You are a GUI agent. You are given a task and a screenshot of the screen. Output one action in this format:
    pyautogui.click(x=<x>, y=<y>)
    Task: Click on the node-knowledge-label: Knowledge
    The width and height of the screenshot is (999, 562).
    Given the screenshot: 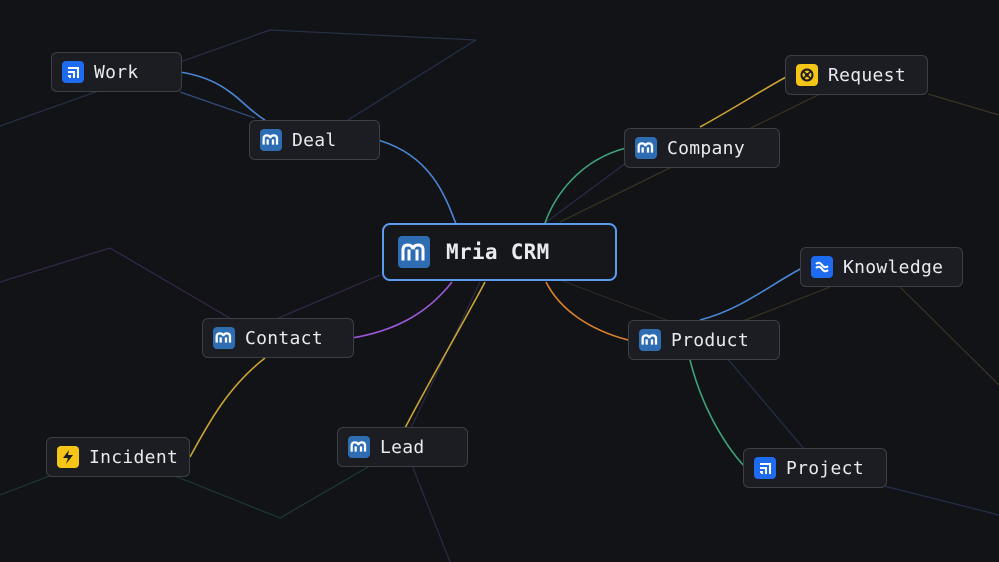 What is the action you would take?
    pyautogui.click(x=893, y=267)
    